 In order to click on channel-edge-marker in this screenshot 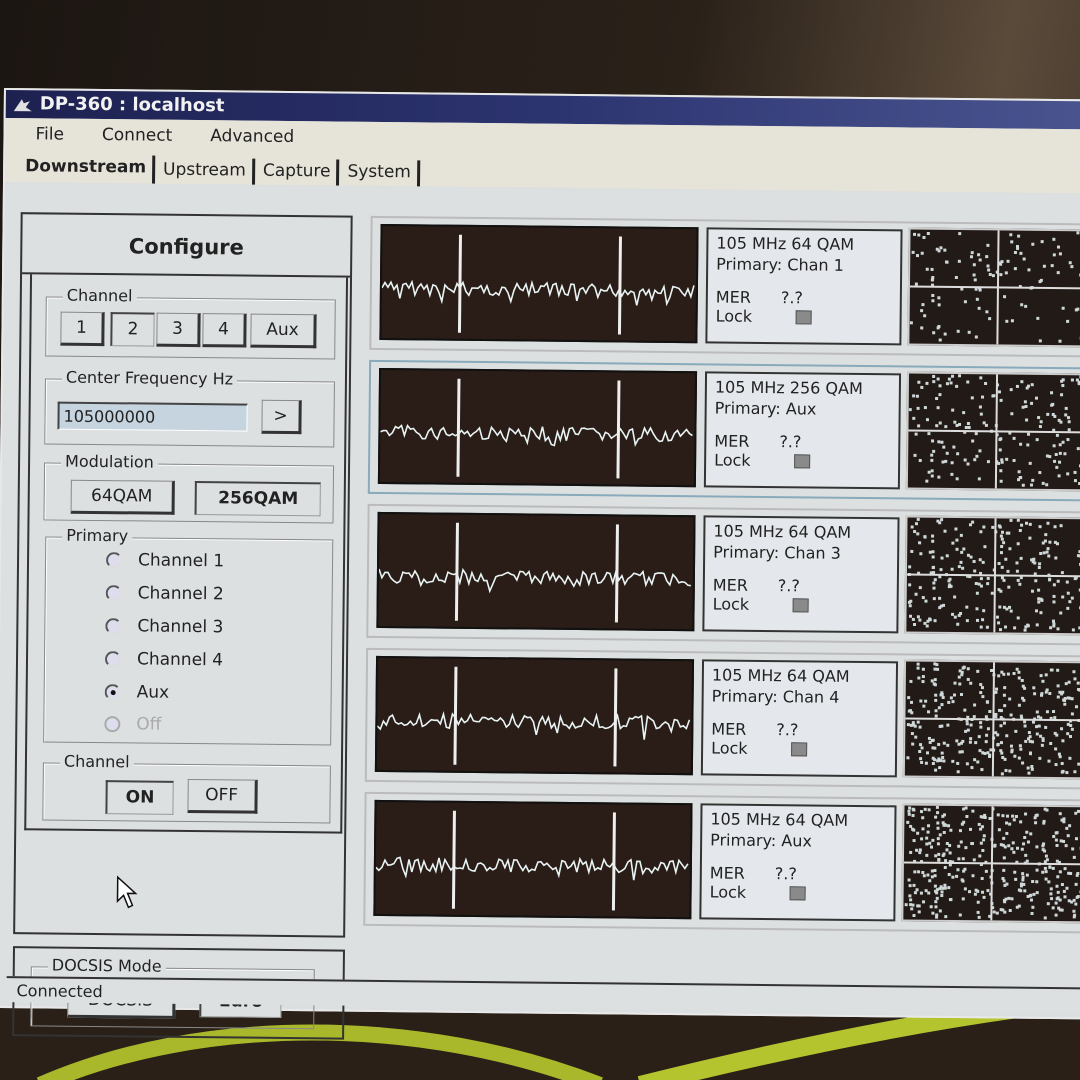, I will do `click(613, 861)`.